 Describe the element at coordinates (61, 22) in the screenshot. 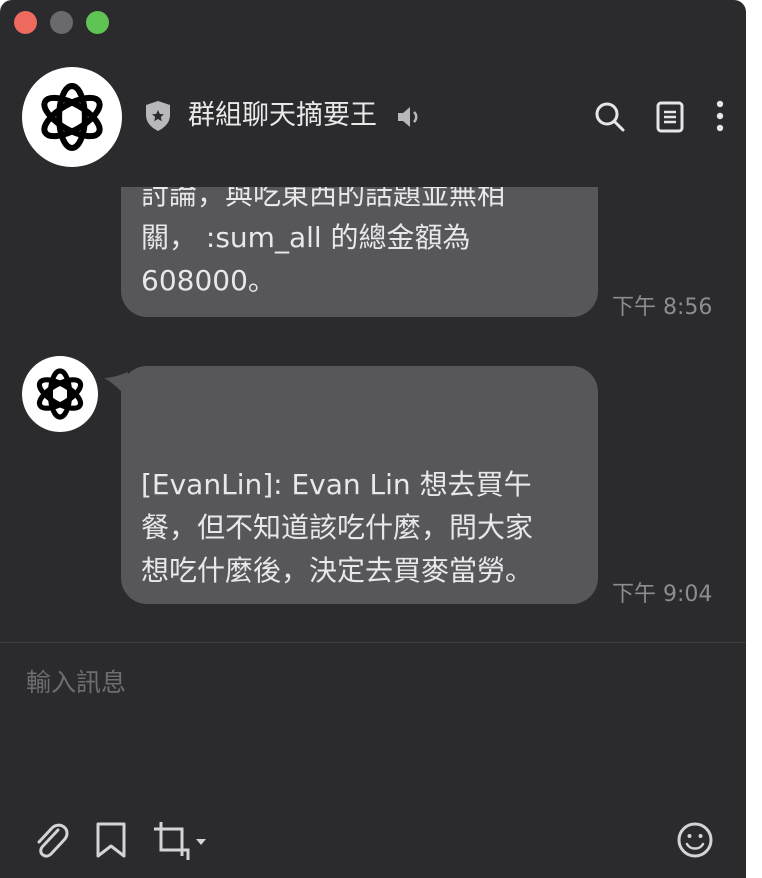

I see `minimize-window-button` at that location.